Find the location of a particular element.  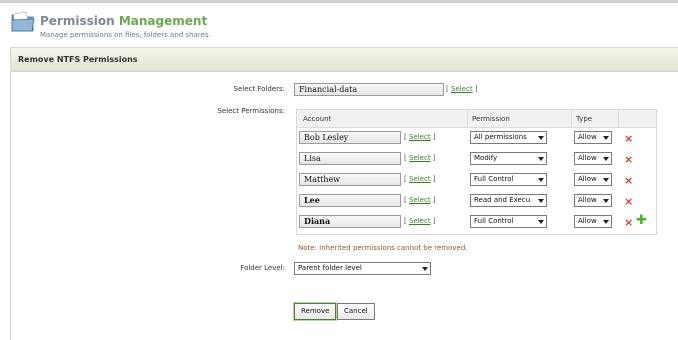

folder-level-value: Parent folder level is located at coordinates (330, 268).